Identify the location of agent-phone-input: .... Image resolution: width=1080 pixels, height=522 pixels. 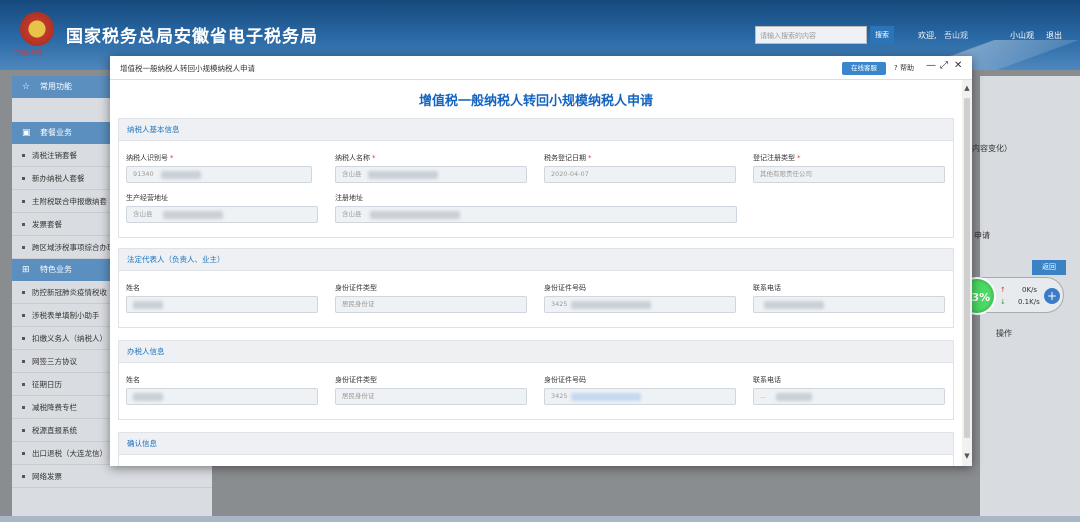
(849, 396).